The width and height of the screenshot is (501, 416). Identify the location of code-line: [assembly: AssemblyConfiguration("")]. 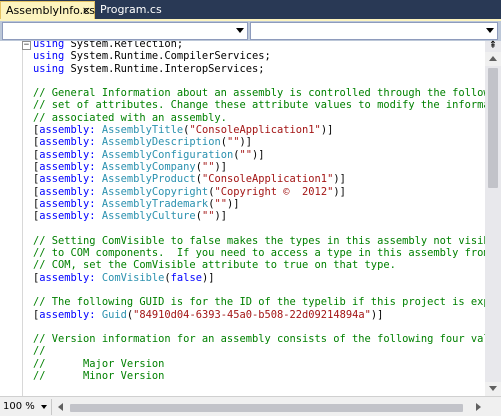
(259, 155).